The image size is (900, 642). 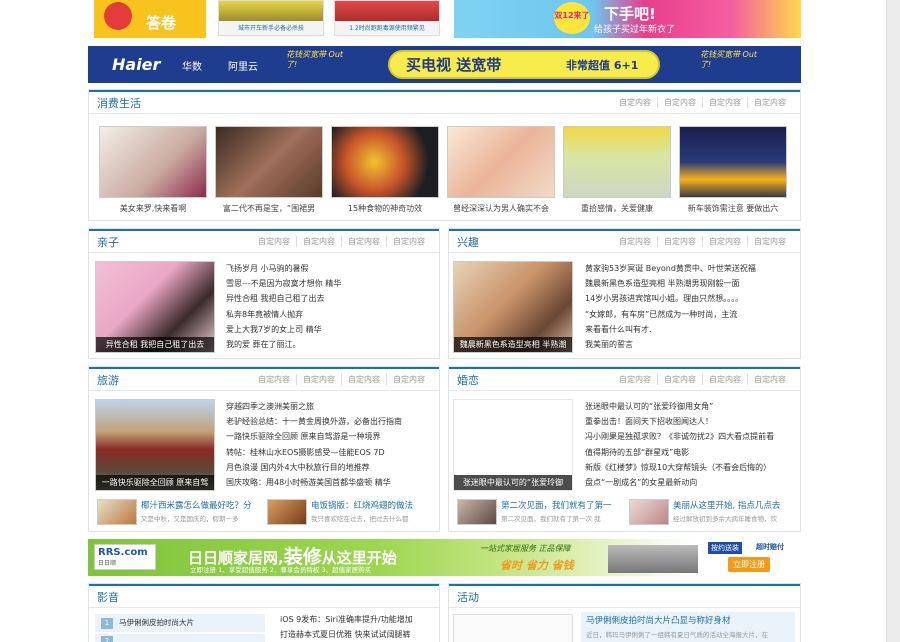 I want to click on article-link: 我的爱 葬在了丽江。, so click(x=330, y=344).